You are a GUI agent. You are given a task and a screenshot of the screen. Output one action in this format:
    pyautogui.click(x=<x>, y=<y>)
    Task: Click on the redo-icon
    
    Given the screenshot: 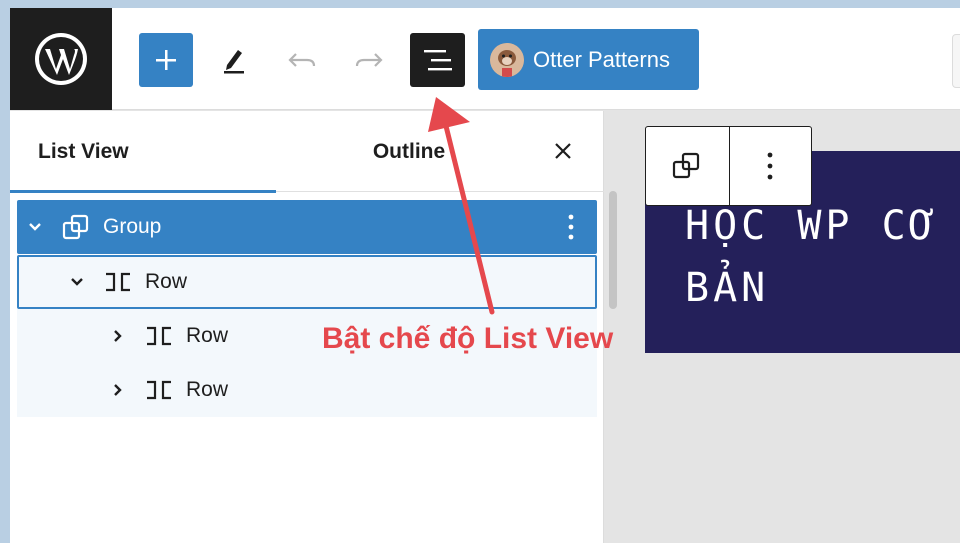 What is the action you would take?
    pyautogui.click(x=369, y=60)
    